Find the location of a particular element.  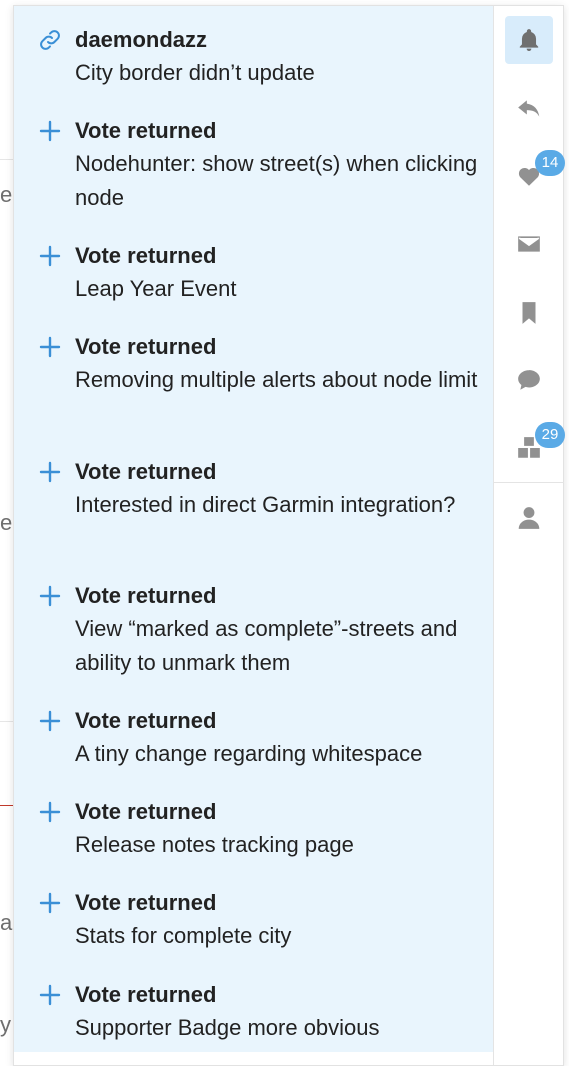

tab-notifications is located at coordinates (529, 40).